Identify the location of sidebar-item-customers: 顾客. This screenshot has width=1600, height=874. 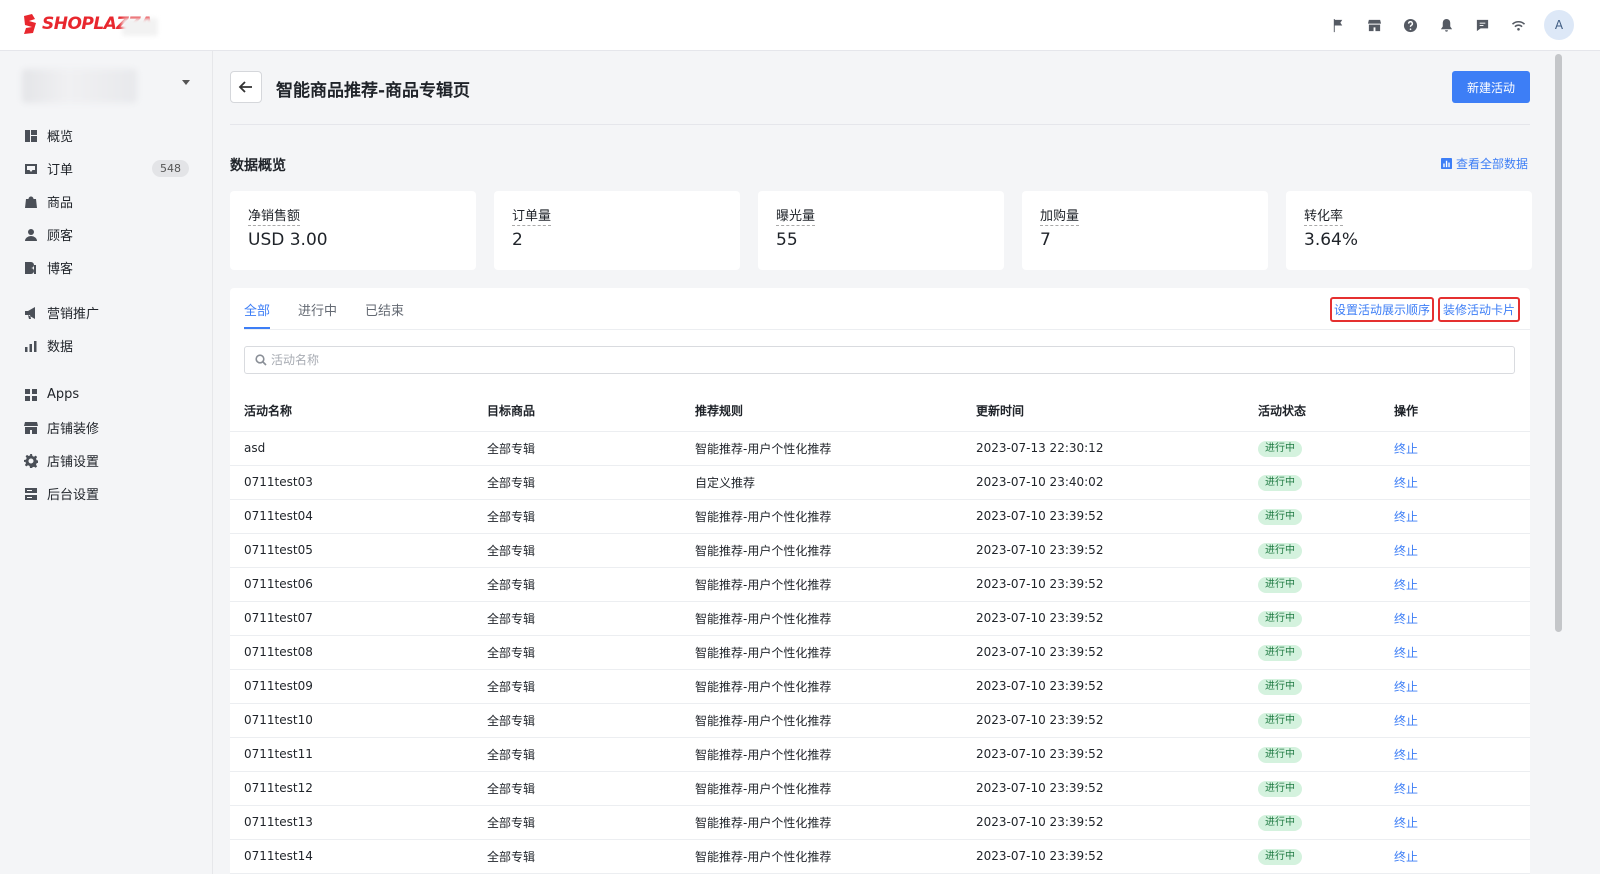
(106, 234).